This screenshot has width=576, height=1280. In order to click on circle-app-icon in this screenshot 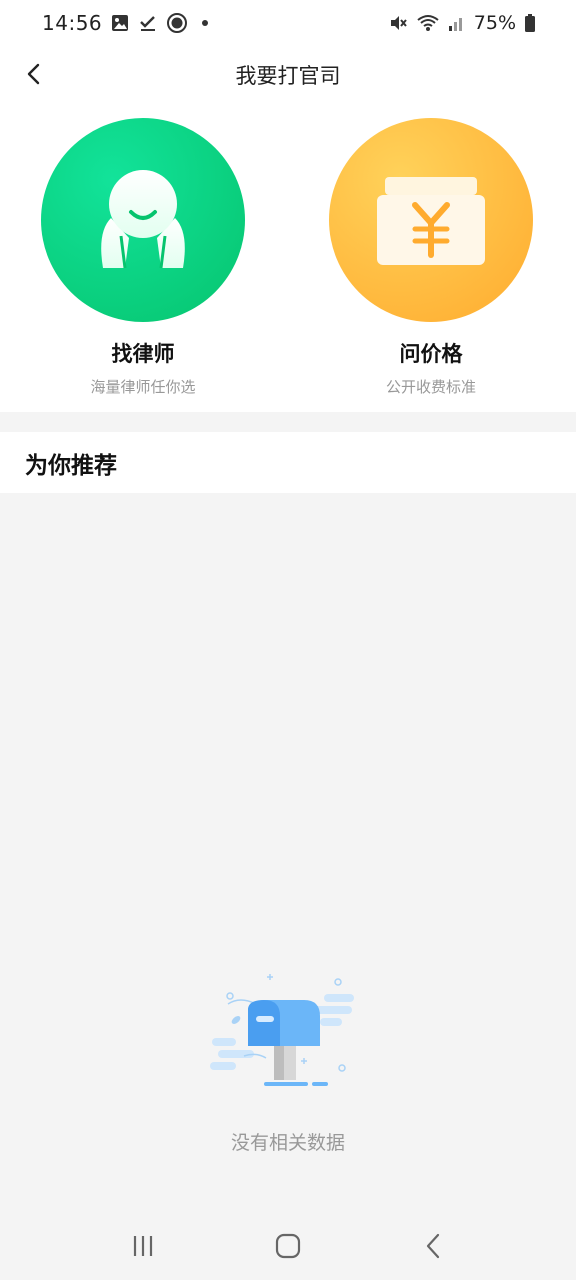, I will do `click(177, 23)`.